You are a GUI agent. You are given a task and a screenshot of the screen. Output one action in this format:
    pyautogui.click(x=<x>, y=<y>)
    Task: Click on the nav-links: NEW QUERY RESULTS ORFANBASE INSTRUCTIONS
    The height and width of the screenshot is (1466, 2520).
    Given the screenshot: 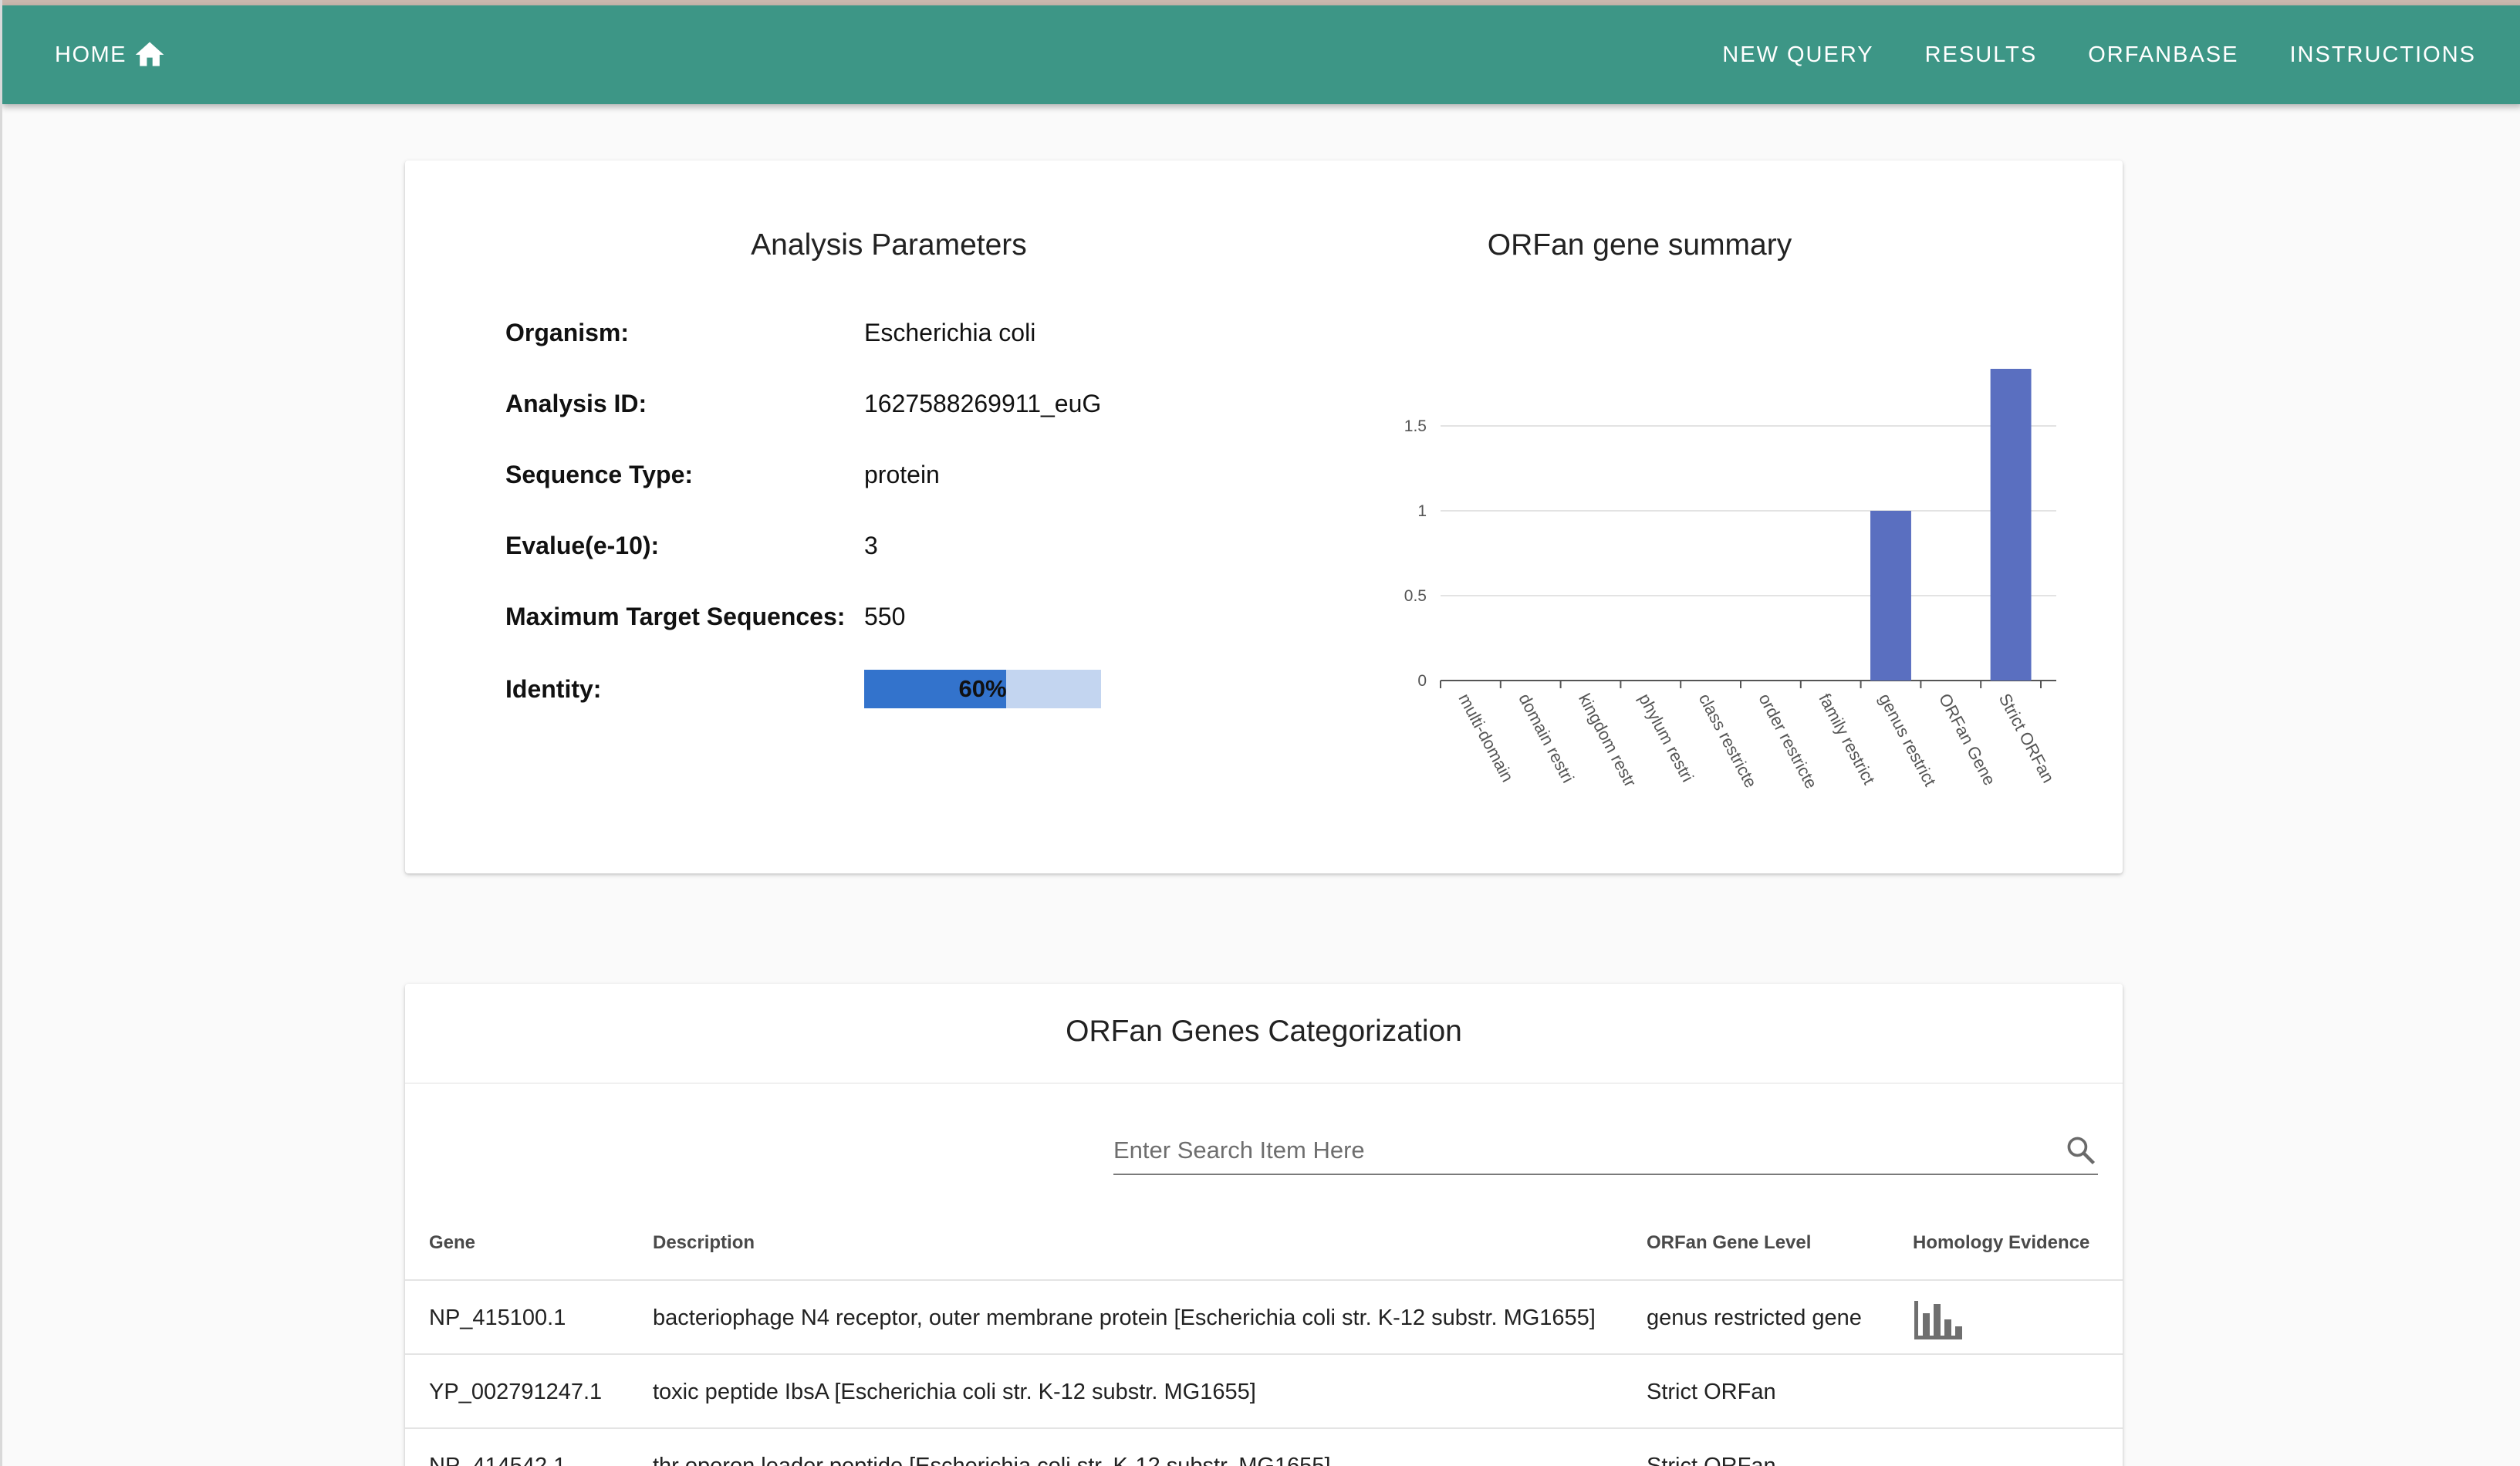 What is the action you would take?
    pyautogui.click(x=2099, y=54)
    